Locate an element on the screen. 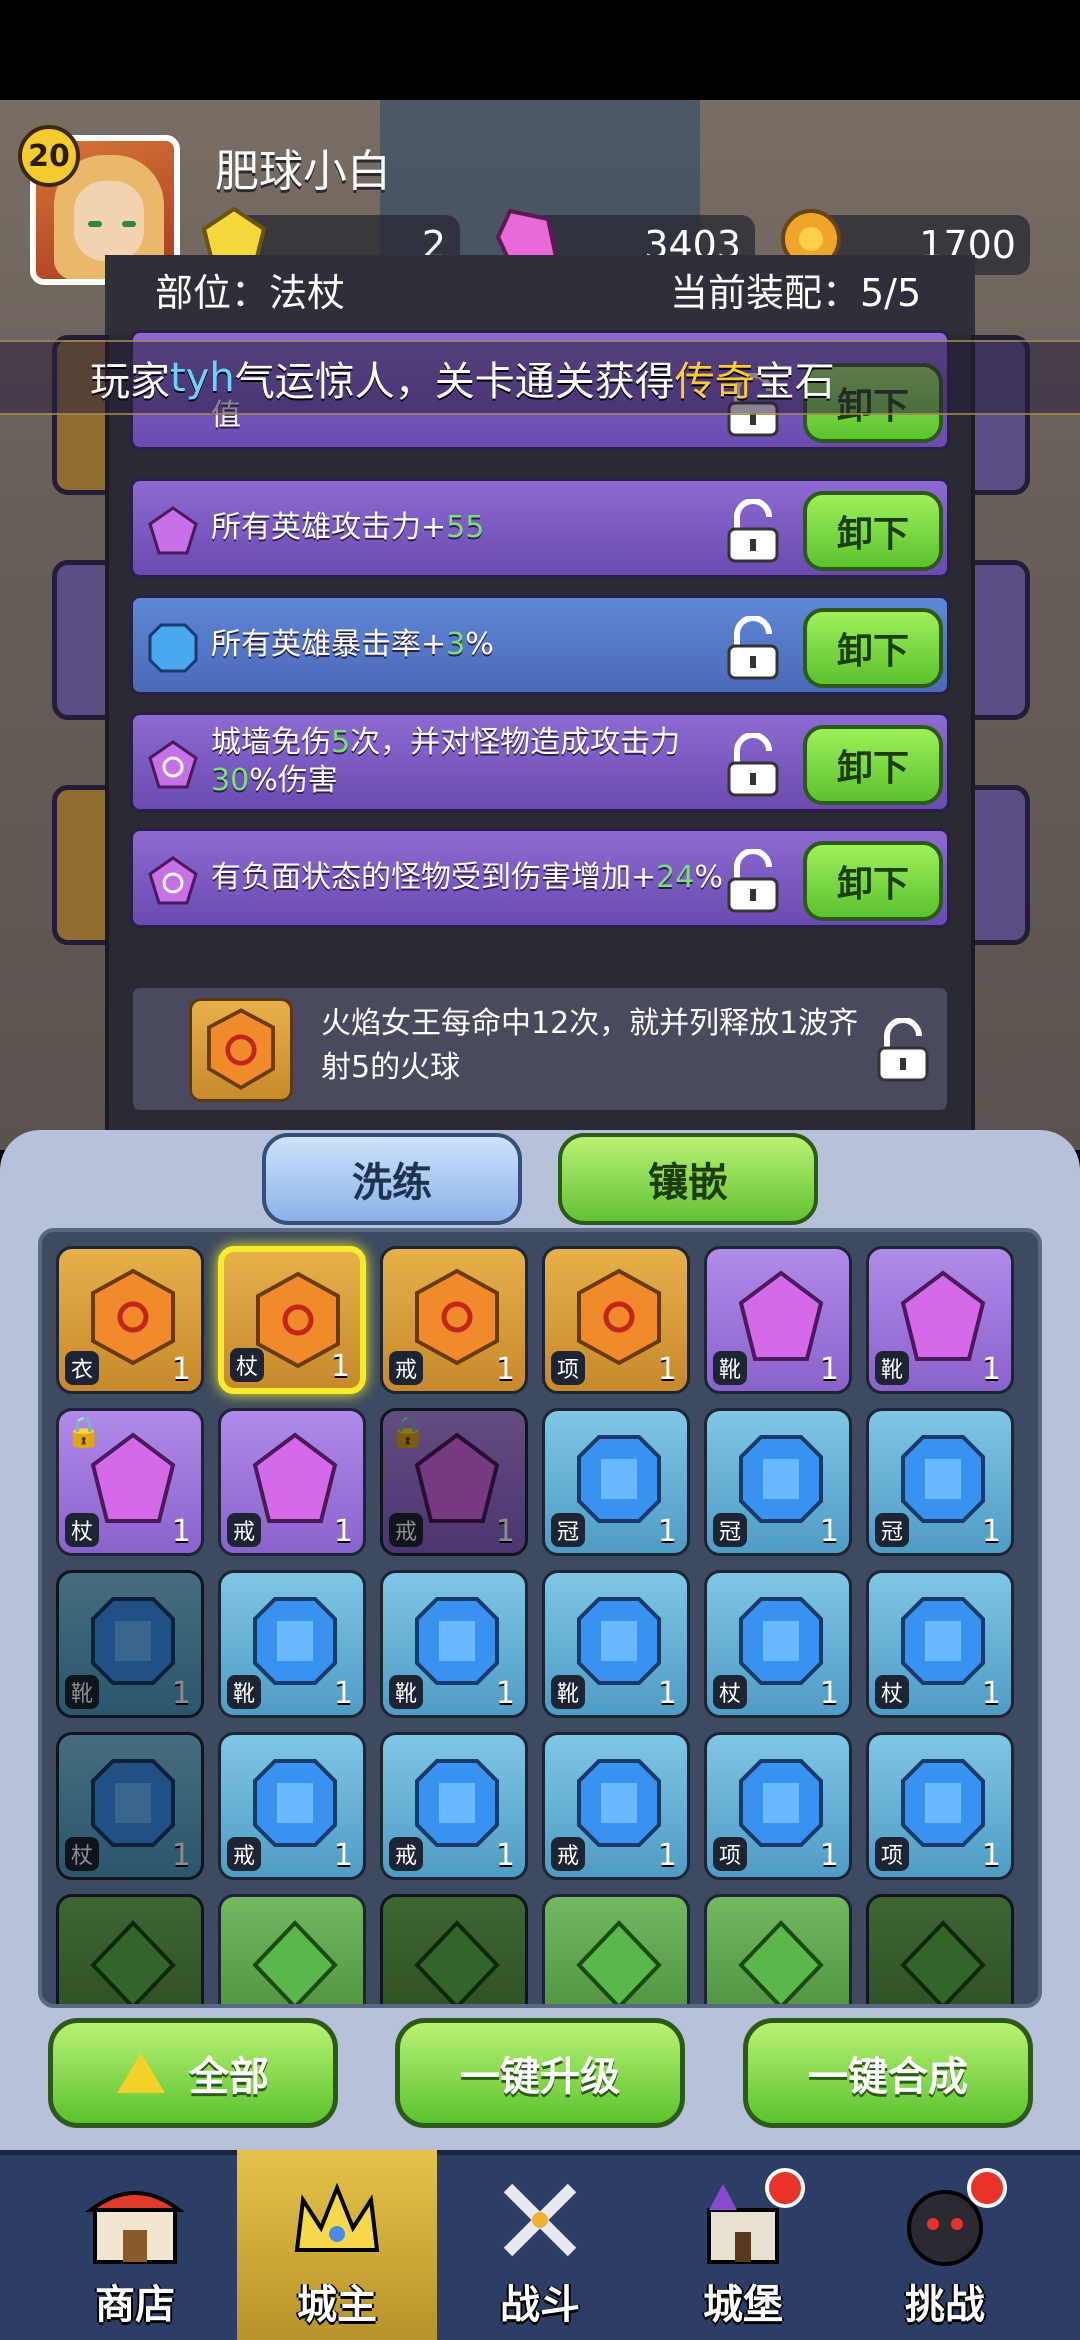  affix-row-2: 所有英雄攻击力+ 55 卸下 is located at coordinates (540, 528).